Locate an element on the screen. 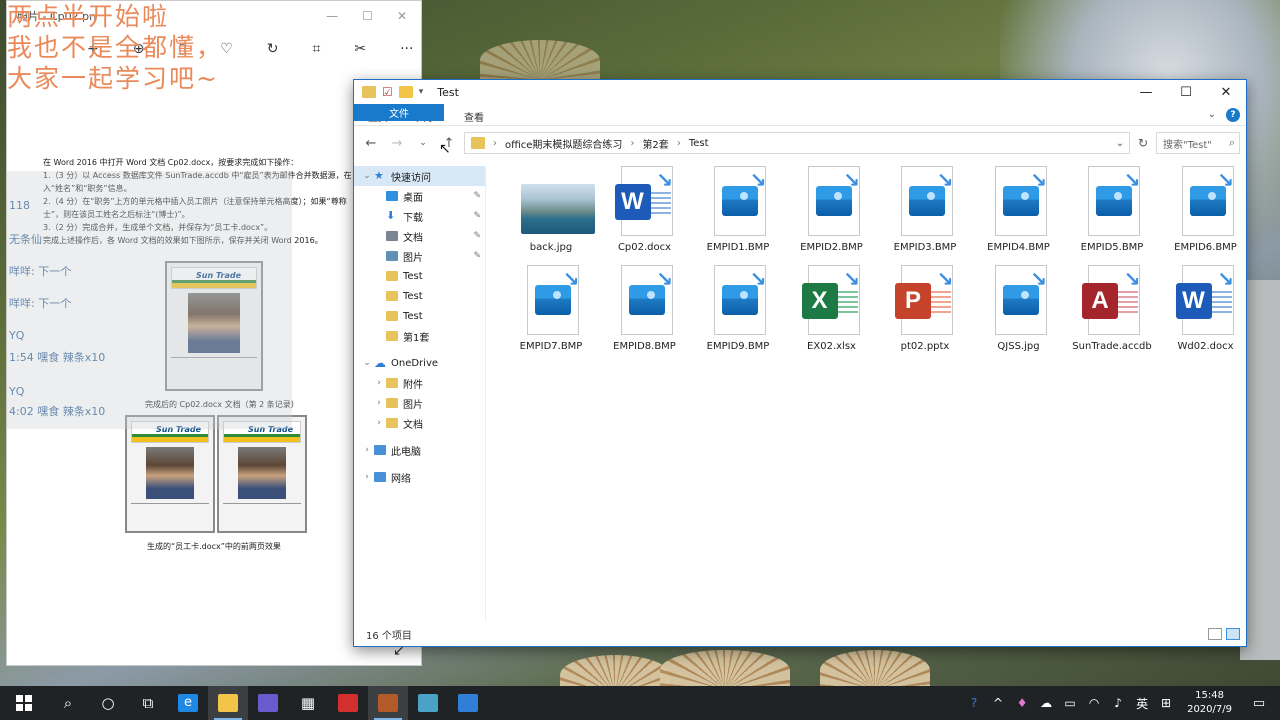 Image resolution: width=1280 pixels, height=720 pixels. start-button is located at coordinates (24, 703).